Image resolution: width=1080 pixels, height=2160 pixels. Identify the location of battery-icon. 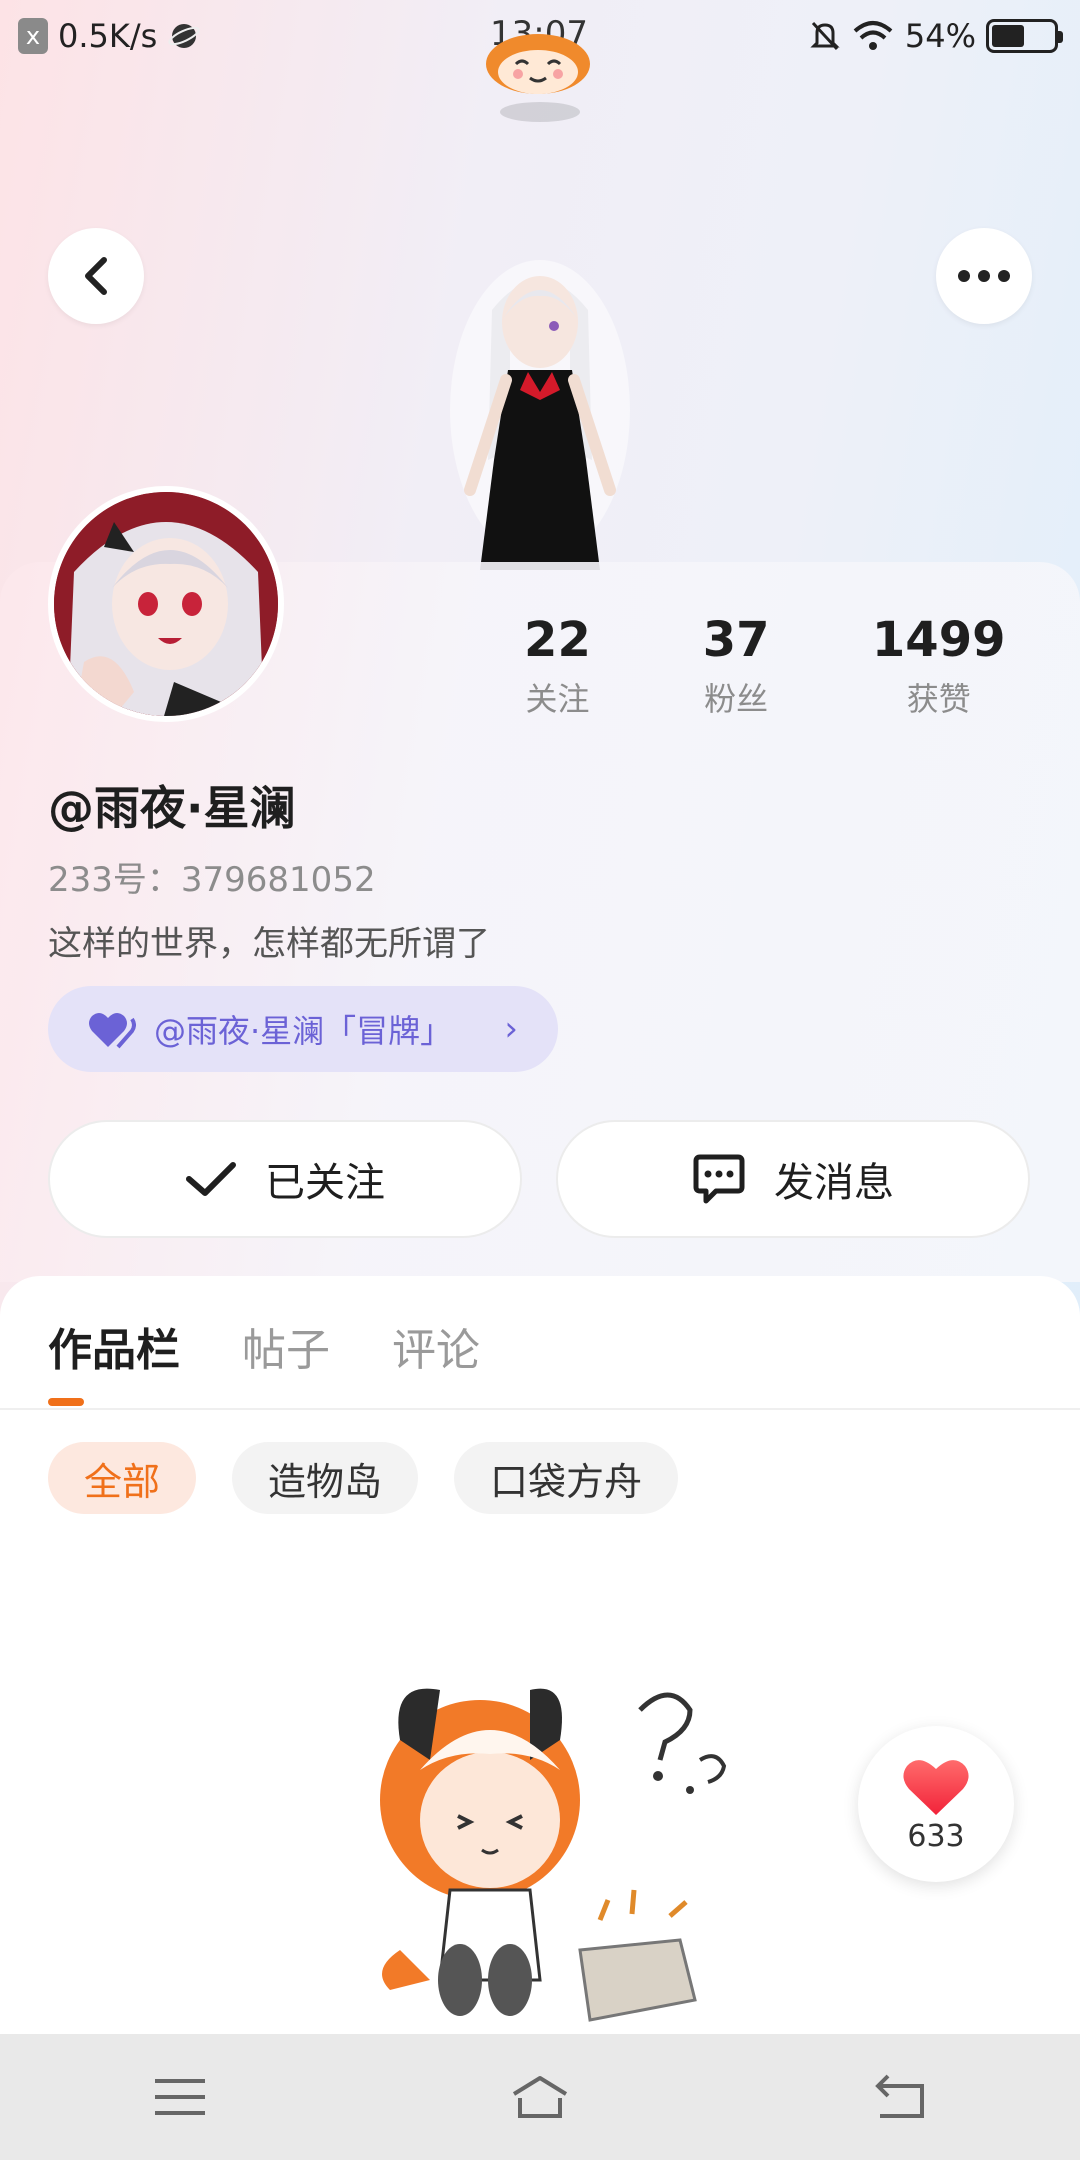
(1024, 36).